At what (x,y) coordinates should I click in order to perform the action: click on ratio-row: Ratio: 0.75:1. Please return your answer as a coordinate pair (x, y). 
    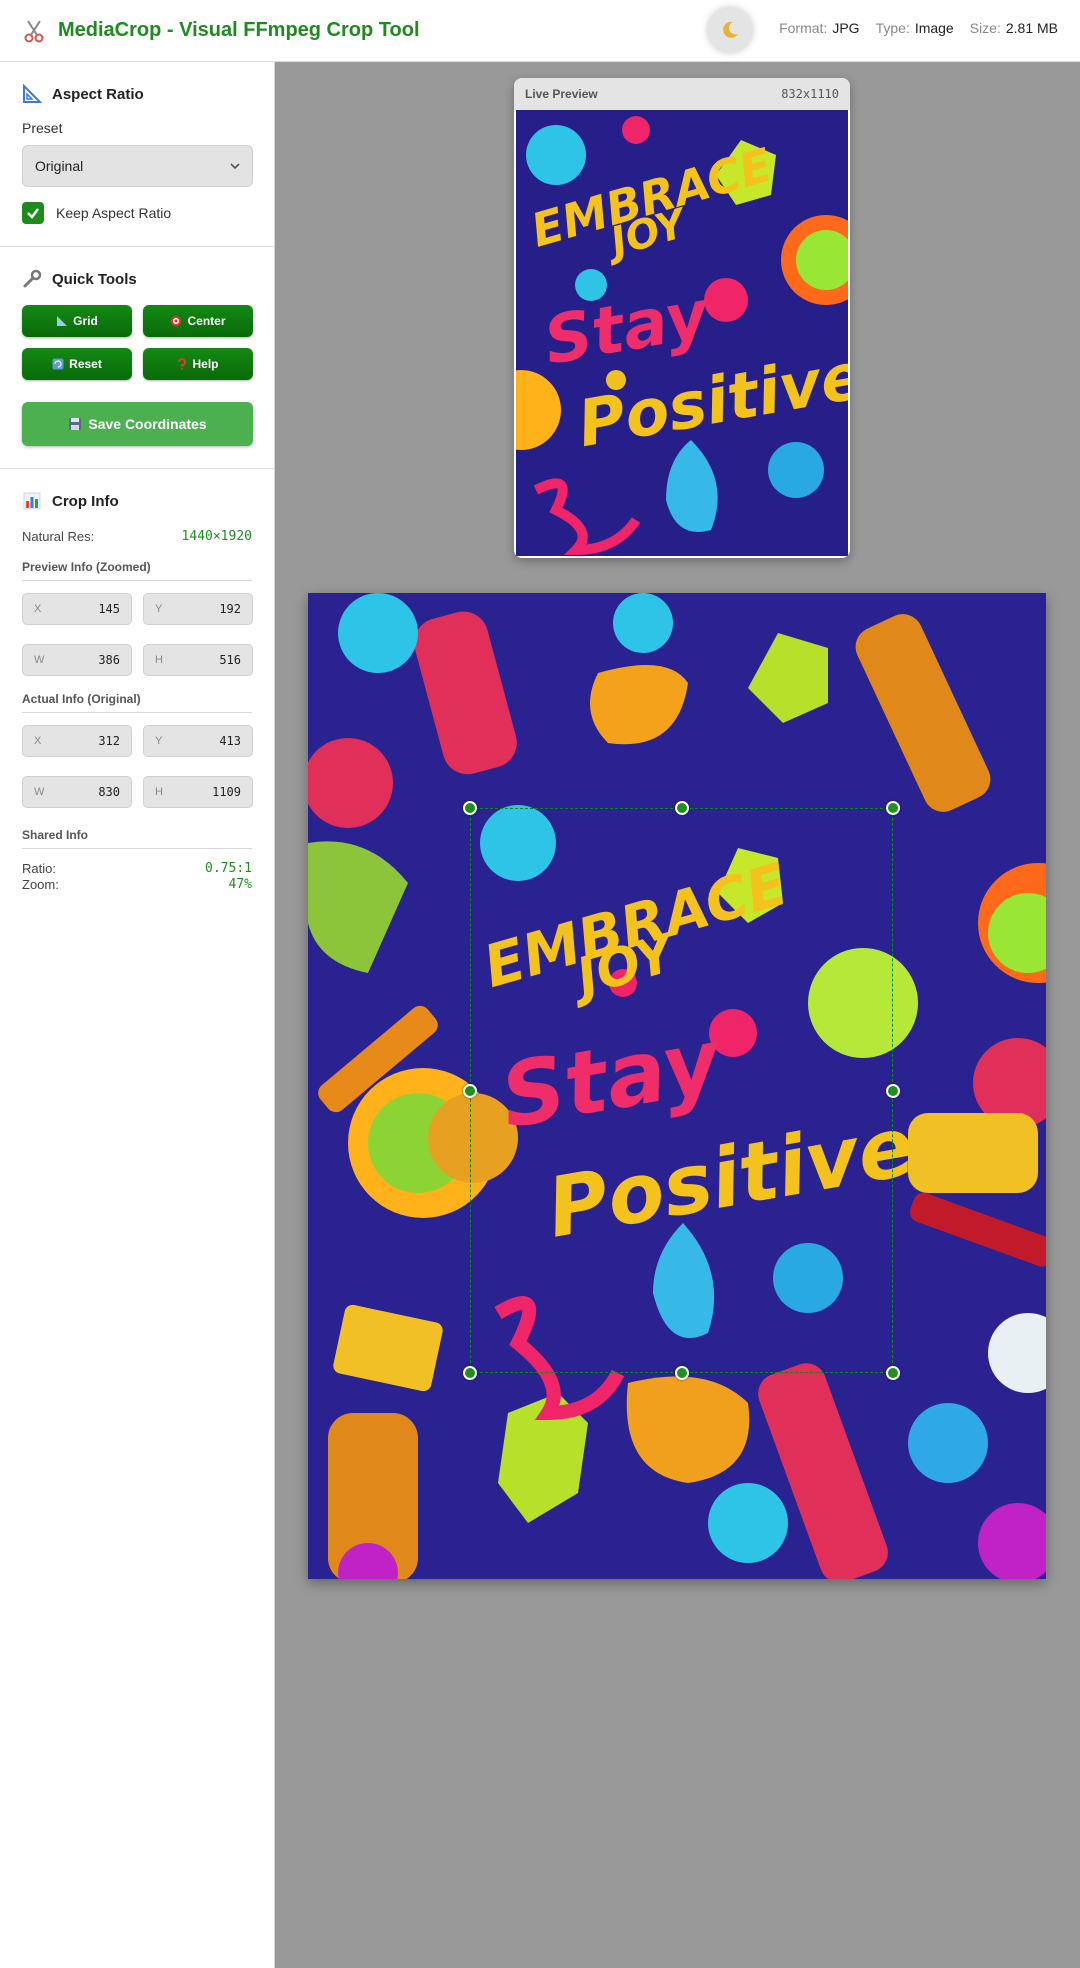
    Looking at the image, I should click on (137, 869).